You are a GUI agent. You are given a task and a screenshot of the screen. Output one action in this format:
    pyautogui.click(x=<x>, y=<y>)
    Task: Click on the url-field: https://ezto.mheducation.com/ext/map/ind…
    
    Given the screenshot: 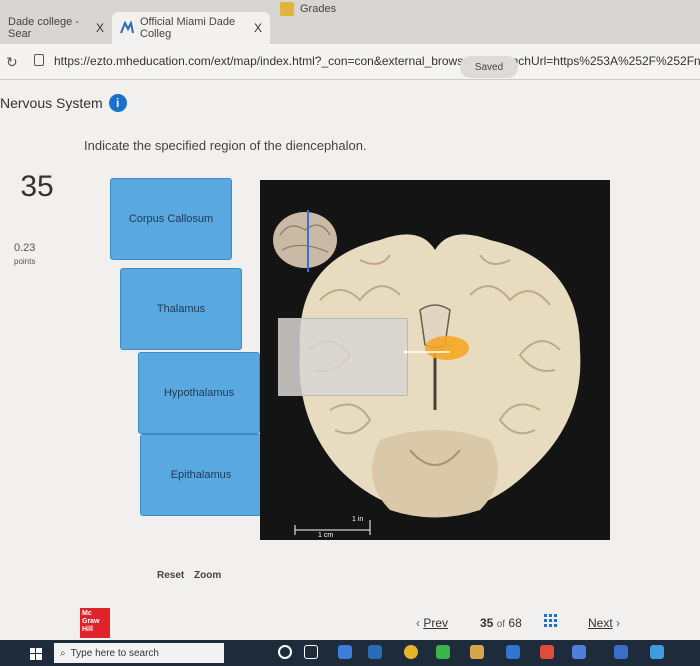 What is the action you would take?
    pyautogui.click(x=377, y=61)
    